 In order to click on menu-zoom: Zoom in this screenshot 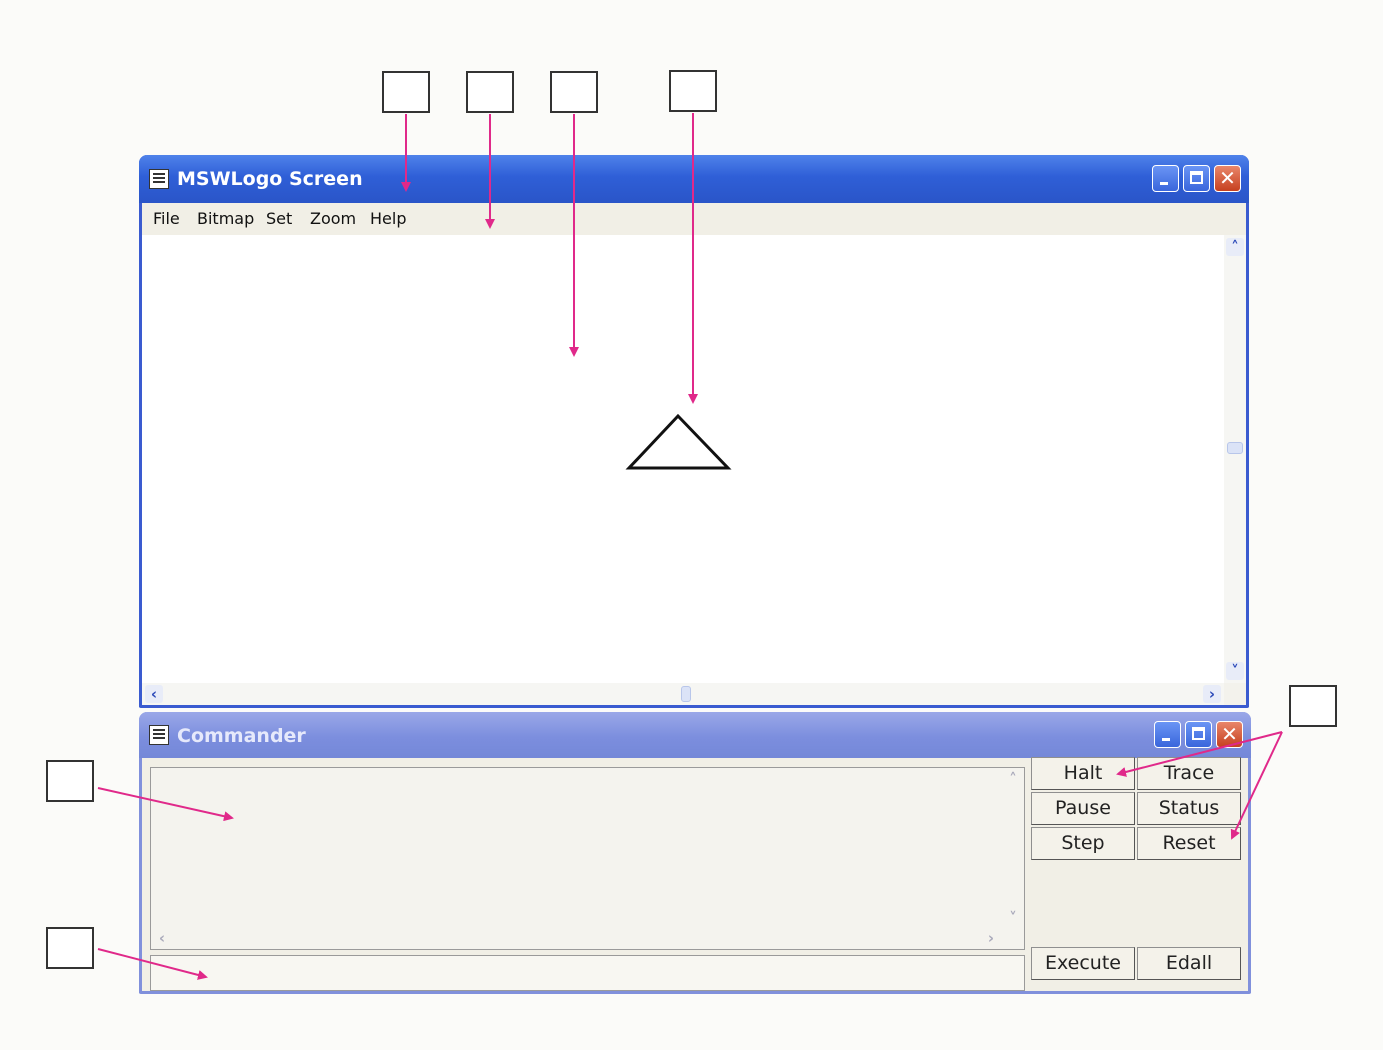, I will do `click(333, 218)`.